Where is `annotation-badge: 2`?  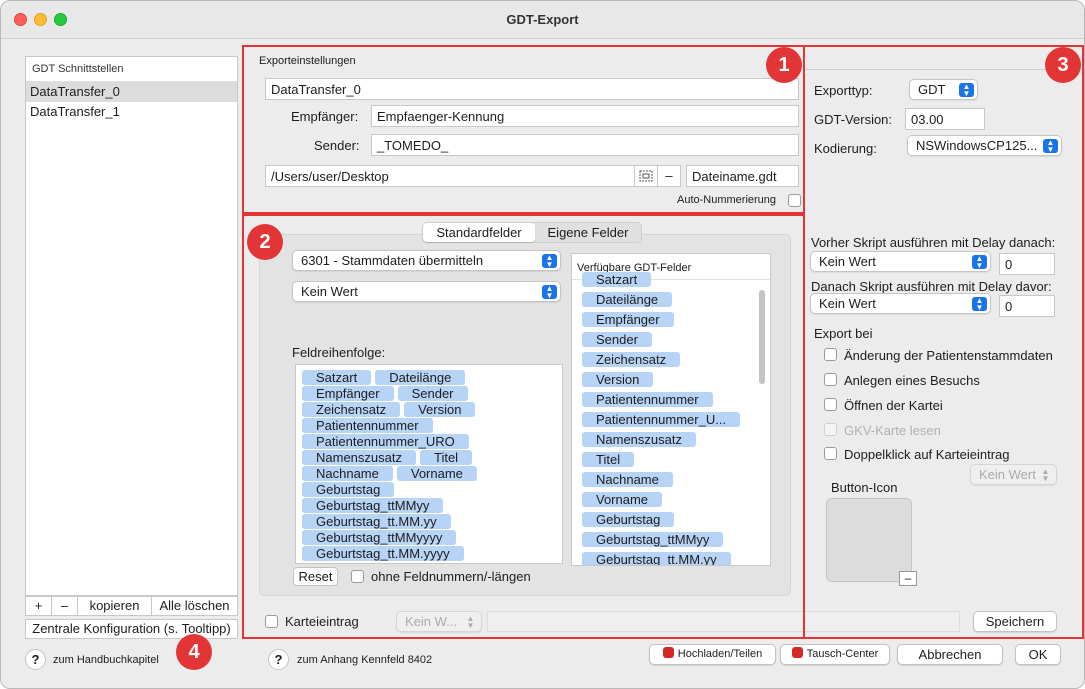
annotation-badge: 2 is located at coordinates (265, 242).